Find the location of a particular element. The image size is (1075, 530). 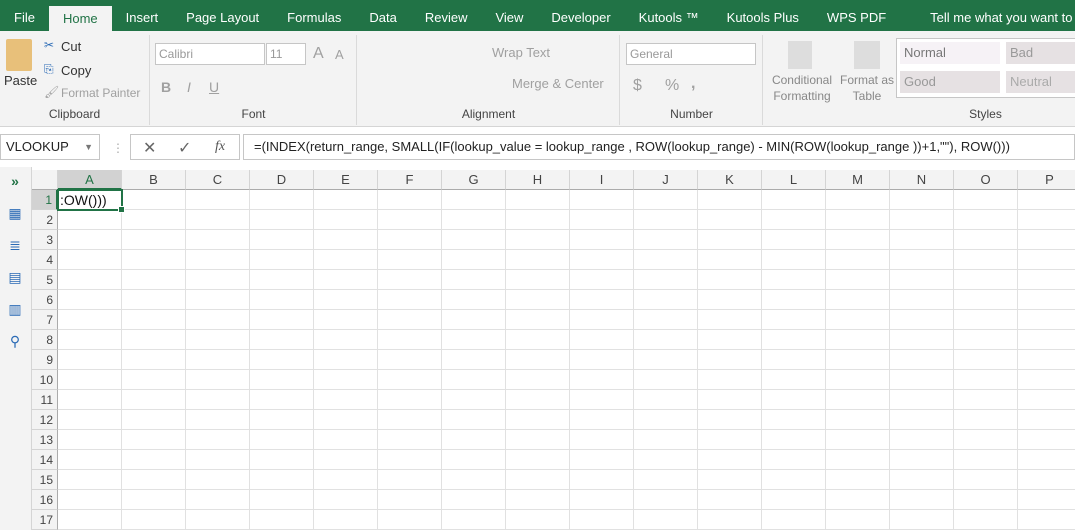

row-header: 11 is located at coordinates (45, 400).